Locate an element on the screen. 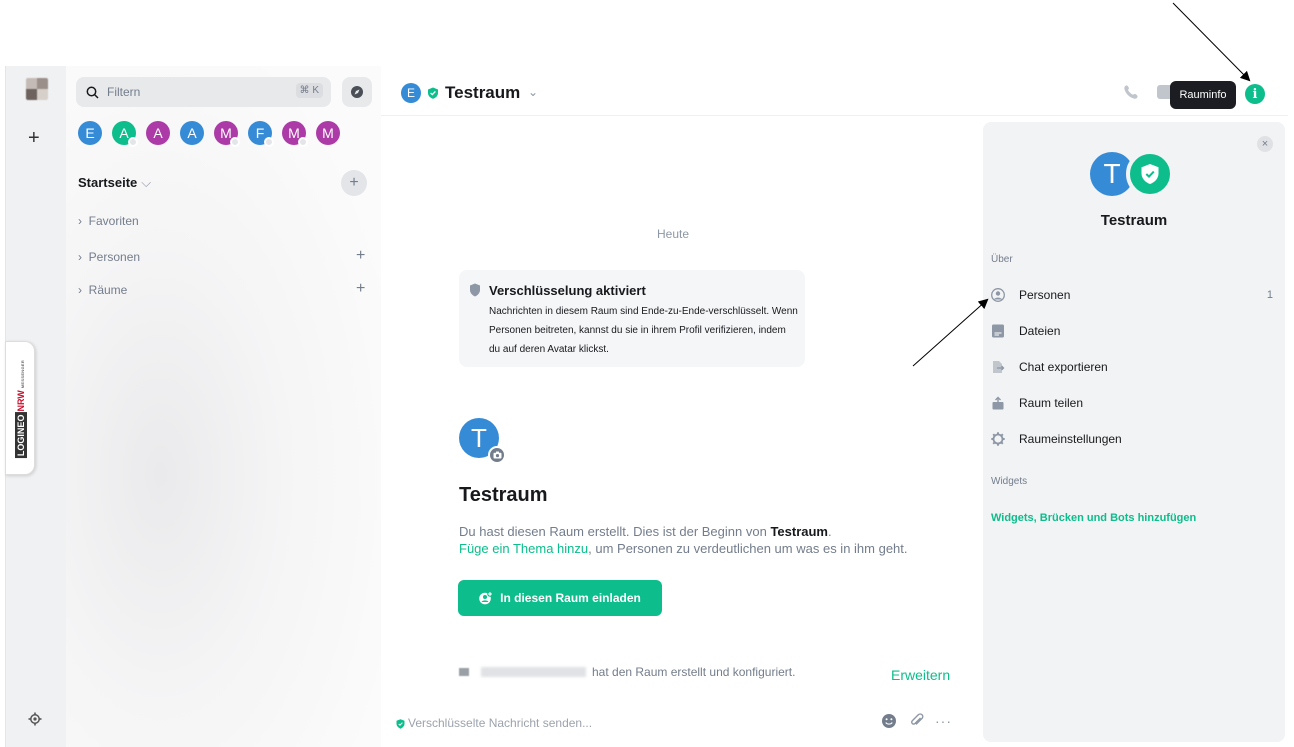  composer-actions: ··· is located at coordinates (916, 721).